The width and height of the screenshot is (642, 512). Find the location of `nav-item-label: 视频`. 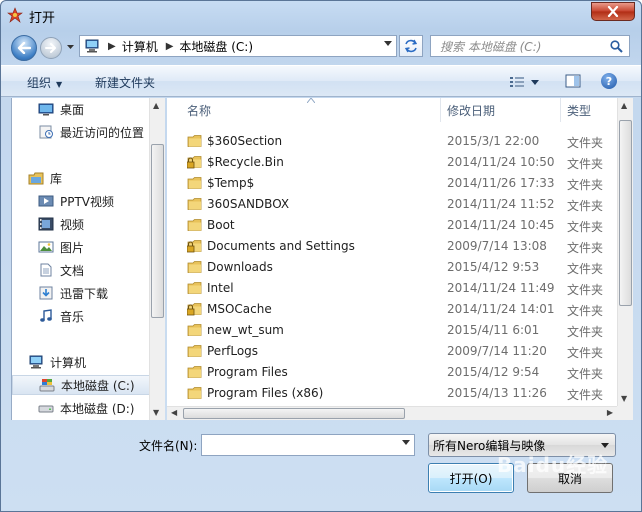

nav-item-label: 视频 is located at coordinates (72, 224).